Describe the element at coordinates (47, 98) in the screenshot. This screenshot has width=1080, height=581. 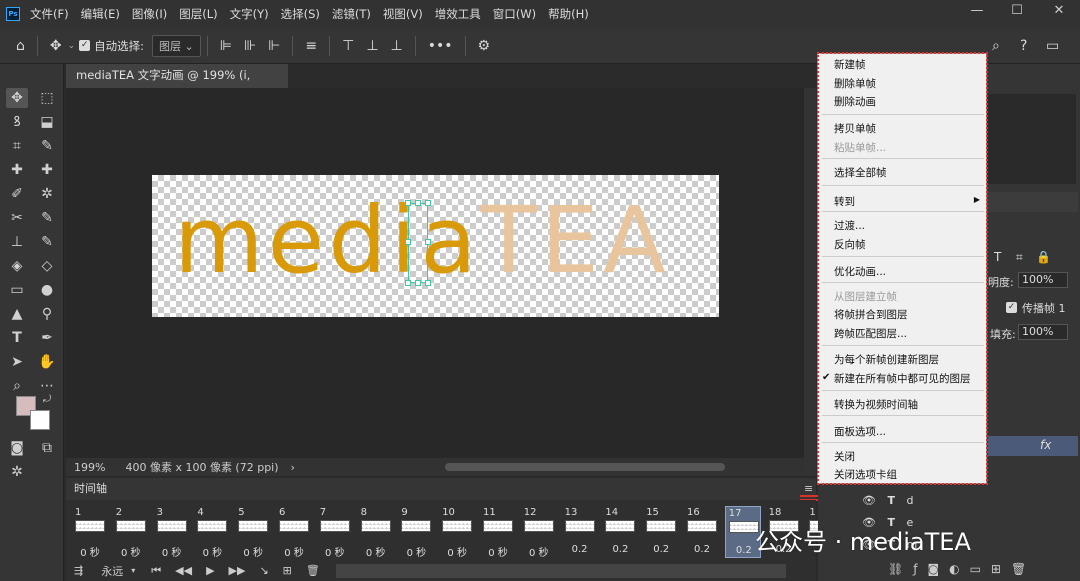
I see `marquee-tool-icon: ⬚` at that location.